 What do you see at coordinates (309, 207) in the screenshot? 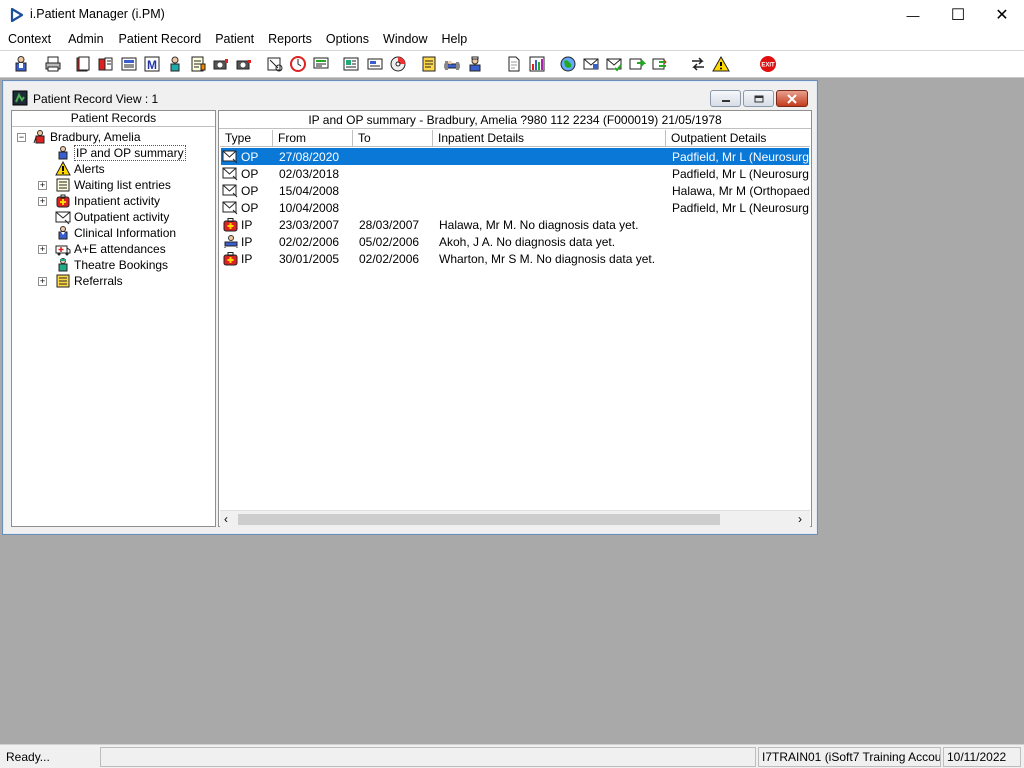
I see `cell-from: 10/04/2008` at bounding box center [309, 207].